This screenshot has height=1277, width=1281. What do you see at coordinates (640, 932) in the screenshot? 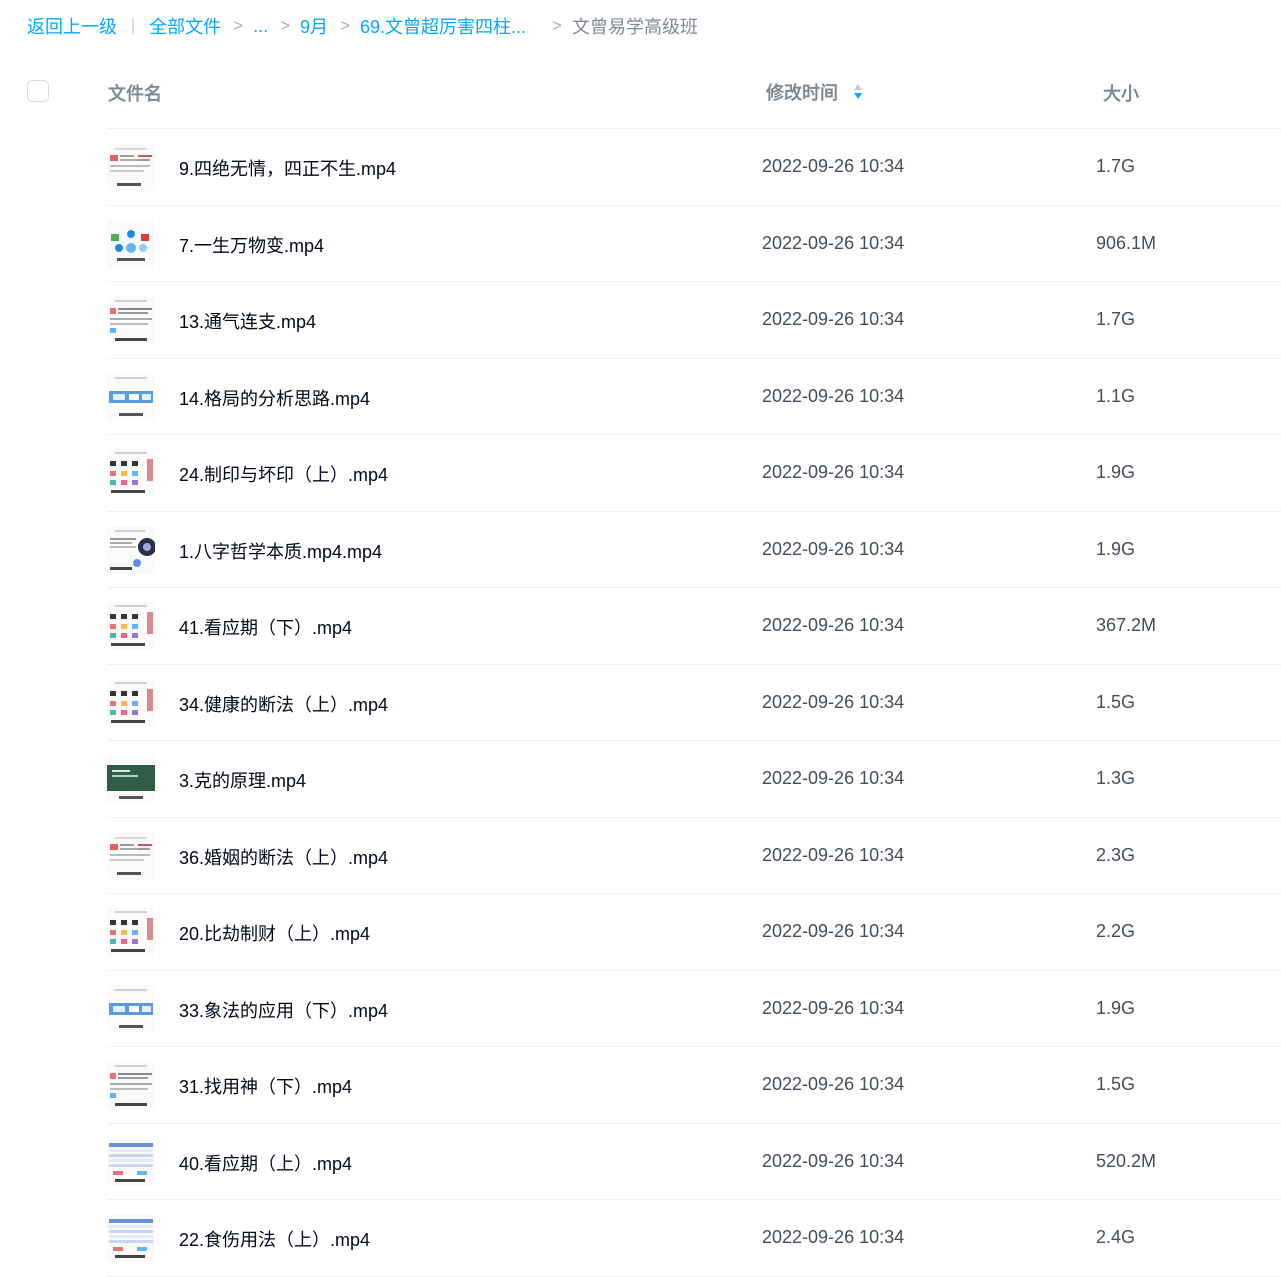
I see `file-row: 20.比劫制财（上）.mp4 2022-09-26 10:34 2.2G` at bounding box center [640, 932].